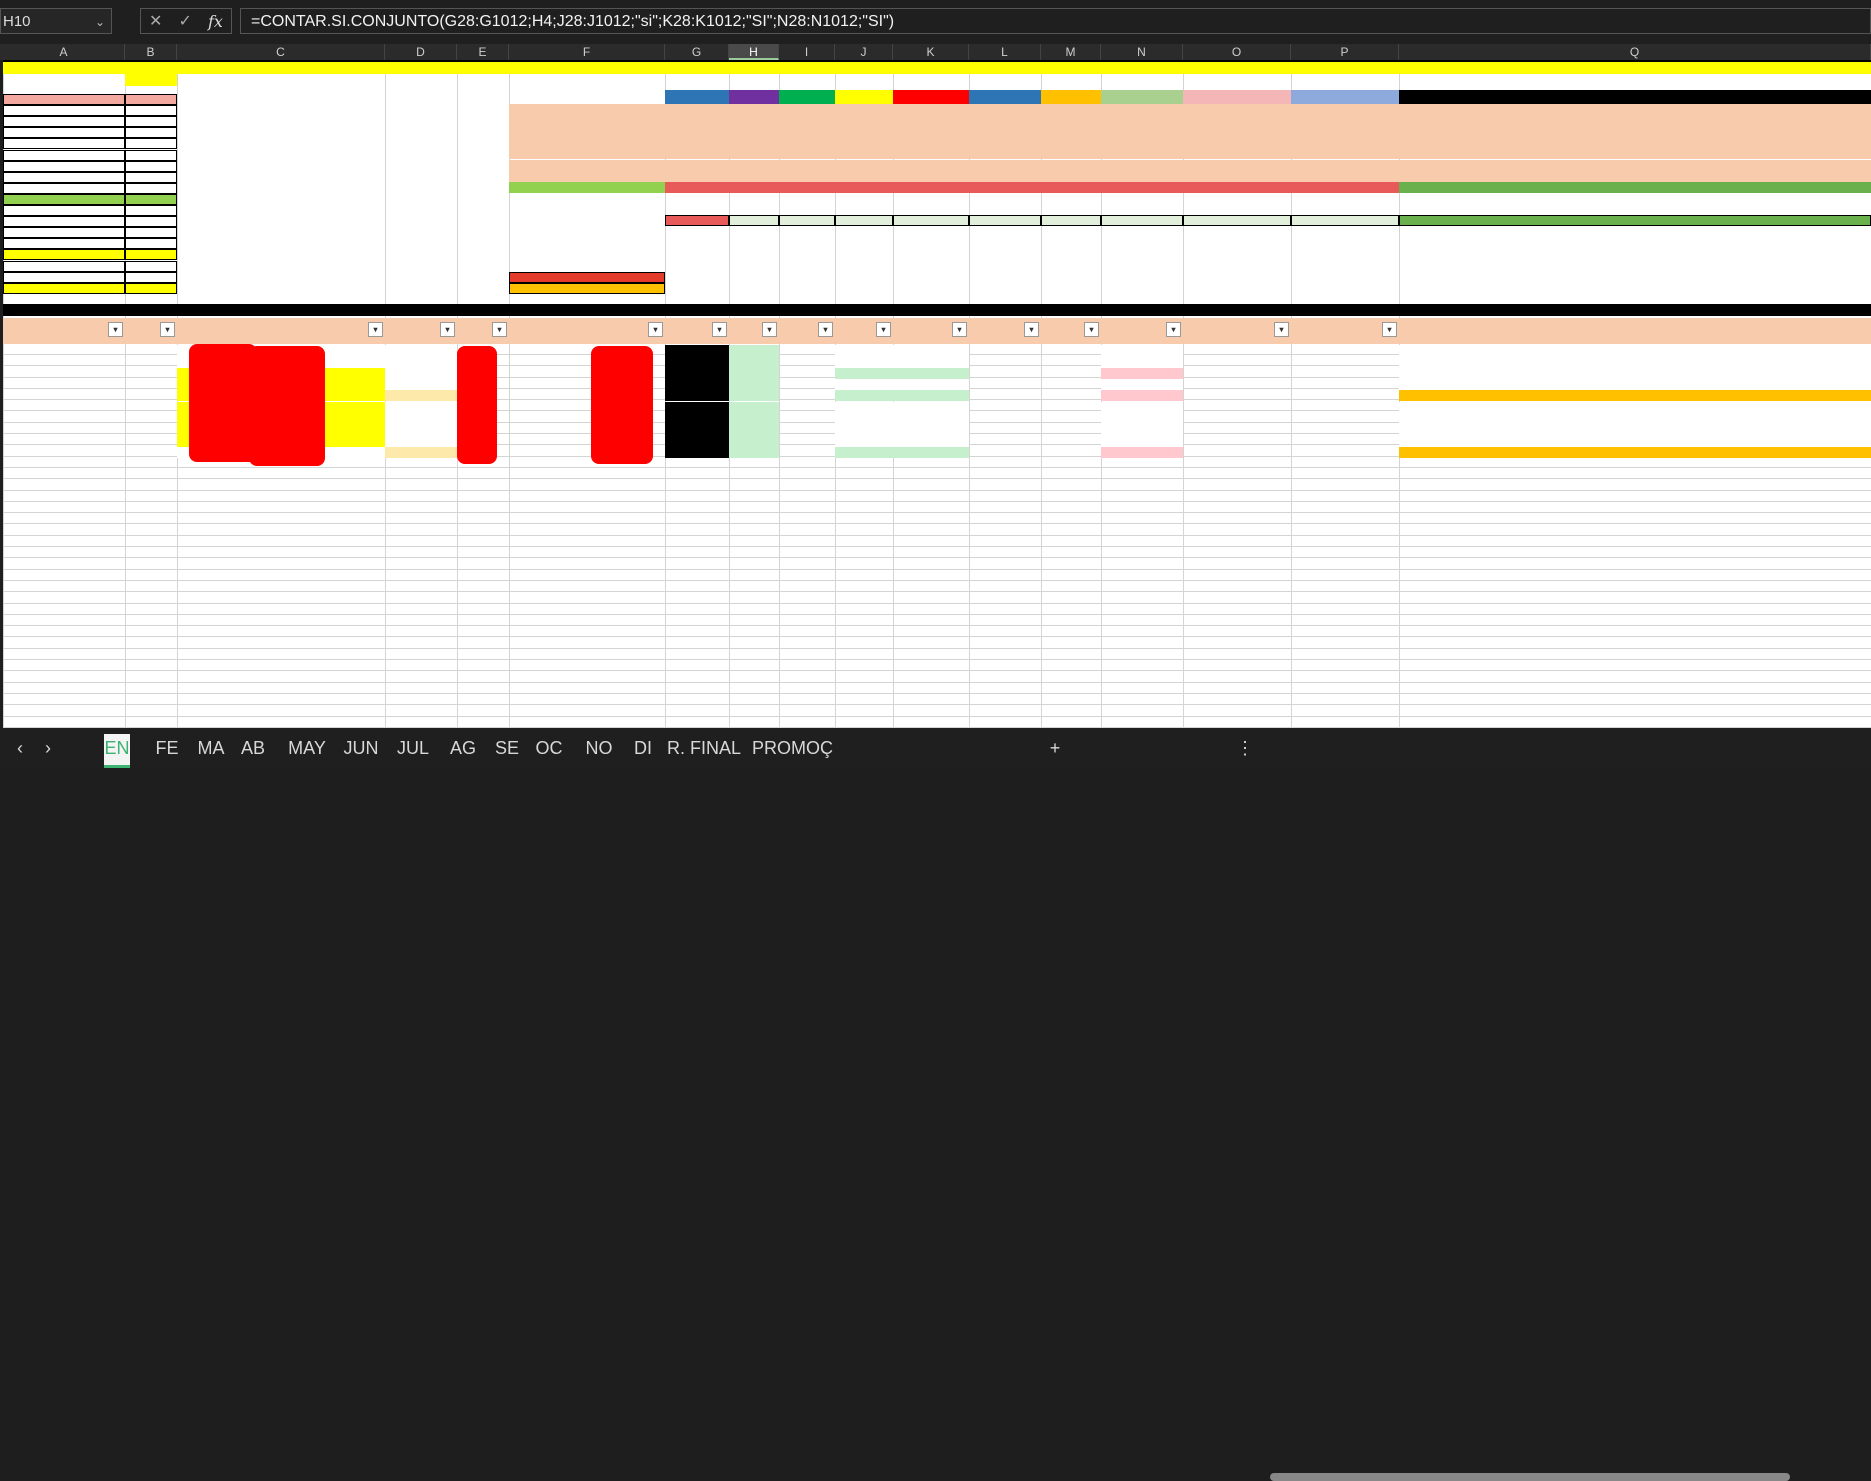 Image resolution: width=1871 pixels, height=1481 pixels. What do you see at coordinates (754, 407) in the screenshot?
I see `sms` at bounding box center [754, 407].